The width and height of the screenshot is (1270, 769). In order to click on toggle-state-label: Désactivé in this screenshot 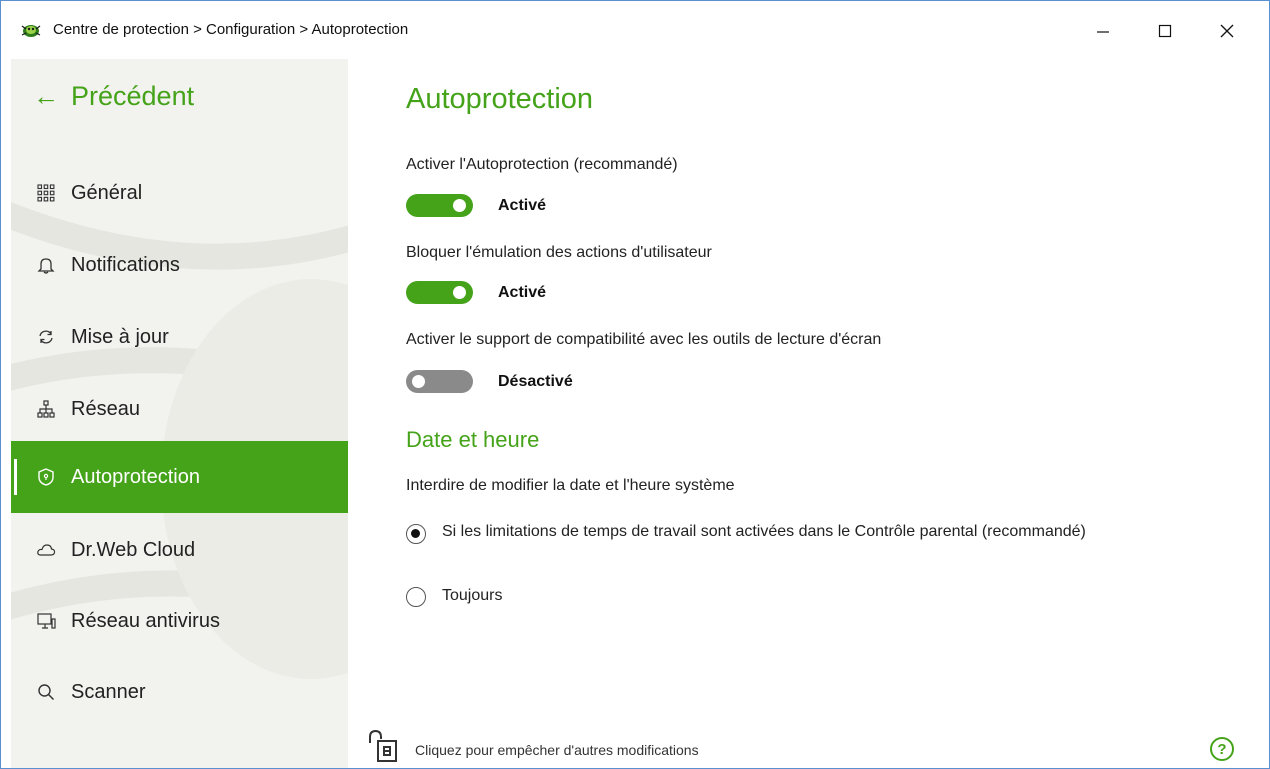, I will do `click(535, 381)`.